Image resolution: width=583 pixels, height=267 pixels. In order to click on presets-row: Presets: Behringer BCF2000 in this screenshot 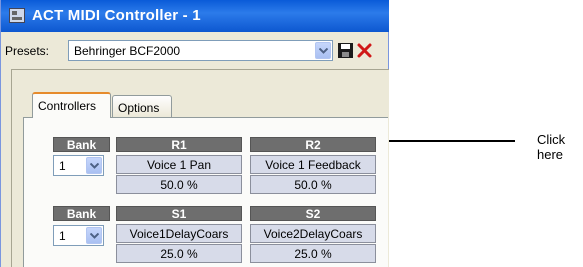, I will do `click(195, 51)`.